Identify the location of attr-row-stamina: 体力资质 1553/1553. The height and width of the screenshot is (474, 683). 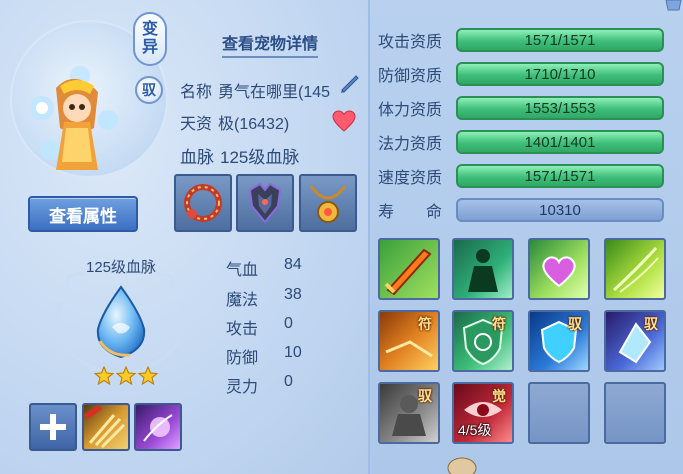
(521, 108).